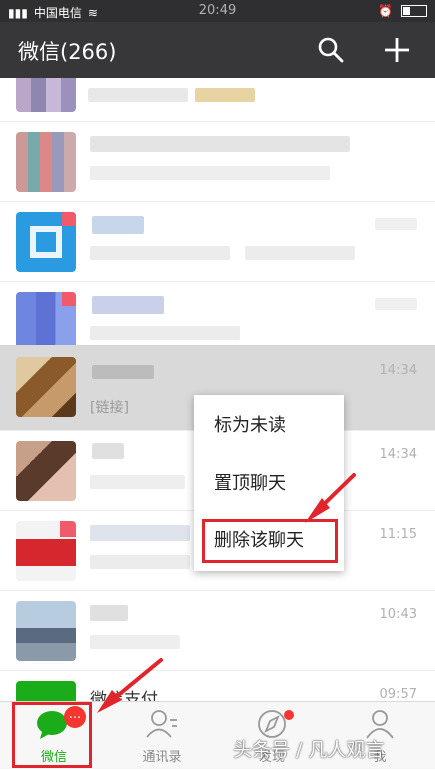 The image size is (435, 770). Describe the element at coordinates (331, 50) in the screenshot. I see `search-icon` at that location.